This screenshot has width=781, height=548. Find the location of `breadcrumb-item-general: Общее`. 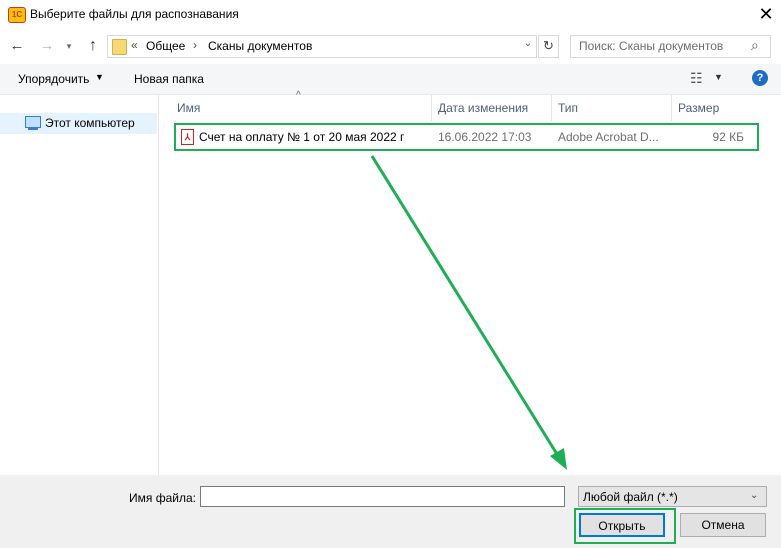

breadcrumb-item-general: Общее is located at coordinates (165, 46).